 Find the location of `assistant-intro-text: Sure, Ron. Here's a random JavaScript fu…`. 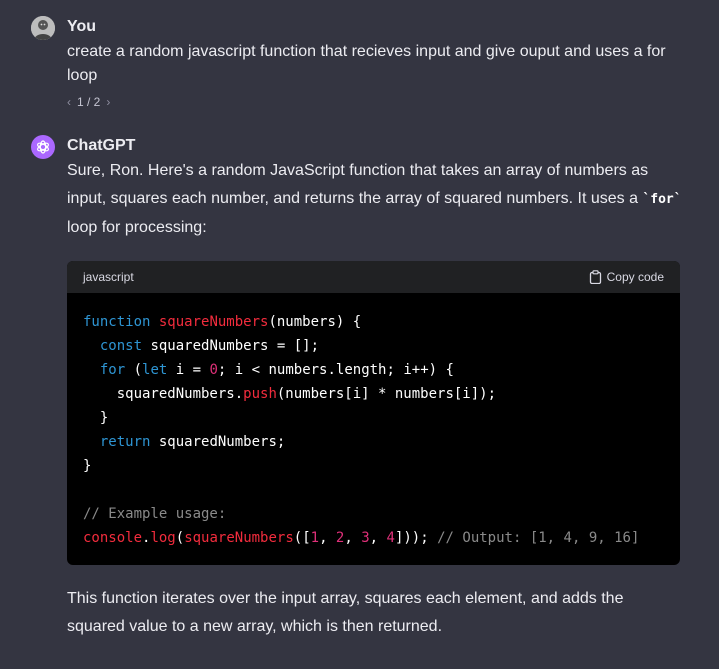

assistant-intro-text: Sure, Ron. Here's a random JavaScript fu… is located at coordinates (377, 199).